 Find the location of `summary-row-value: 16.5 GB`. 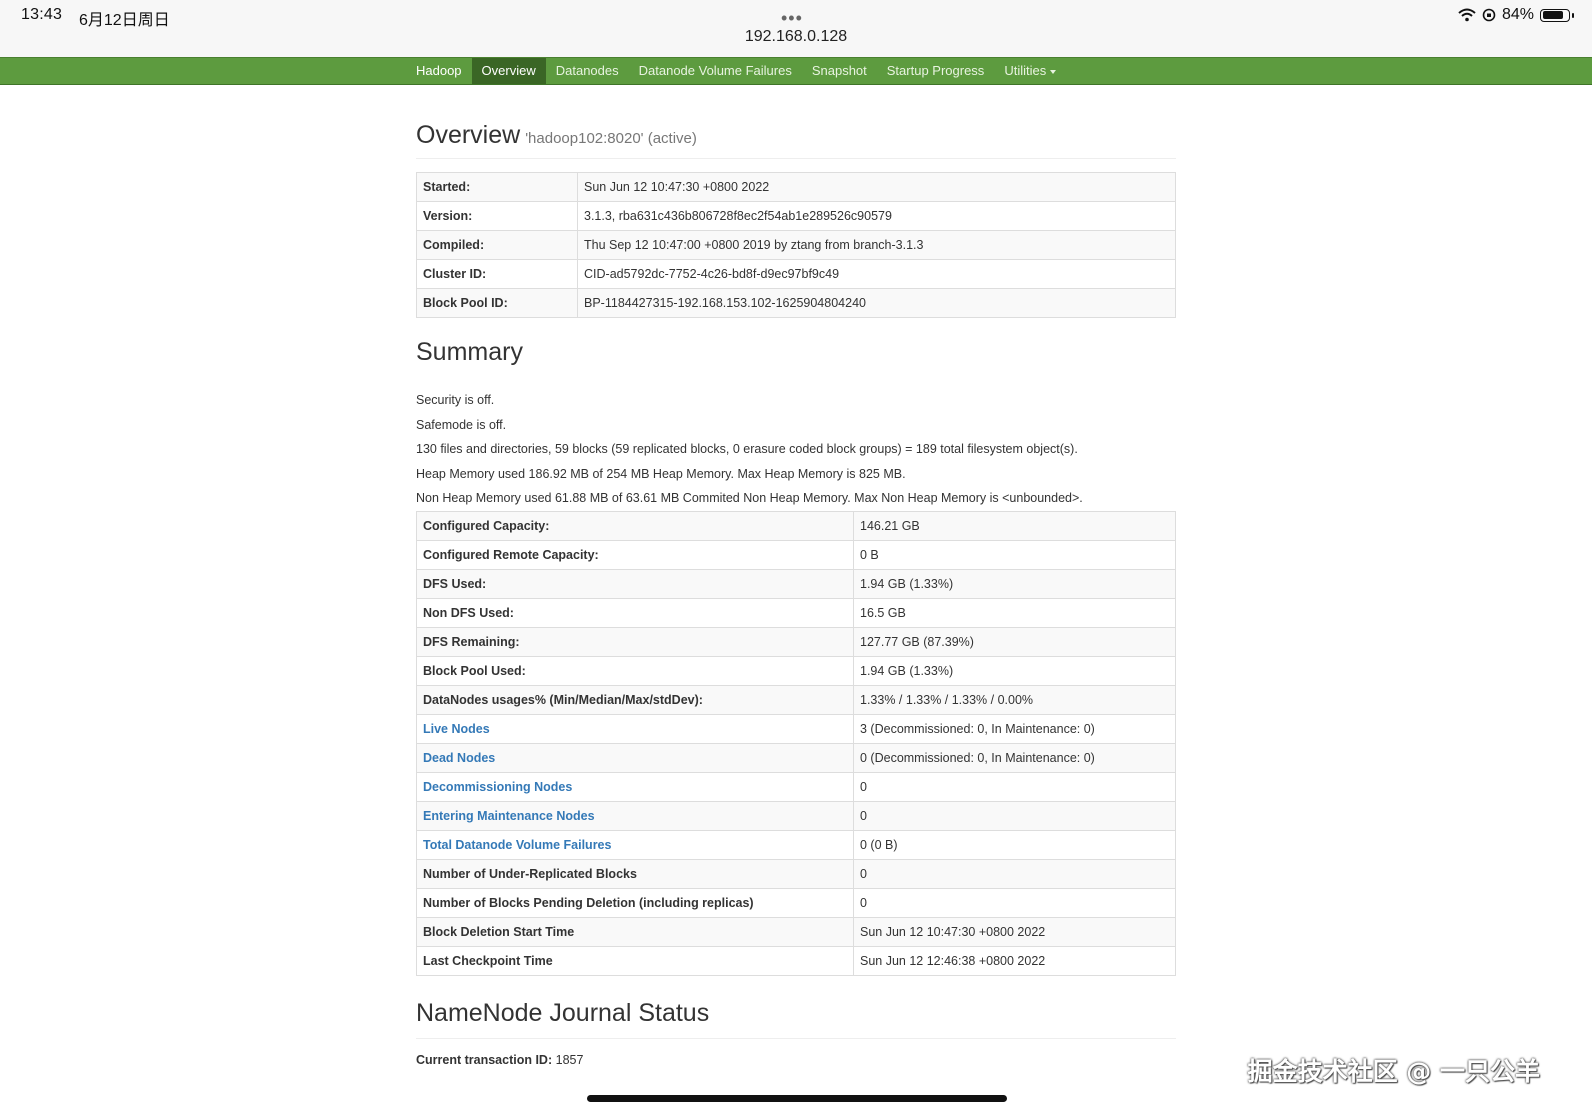

summary-row-value: 16.5 GB is located at coordinates (1014, 612).